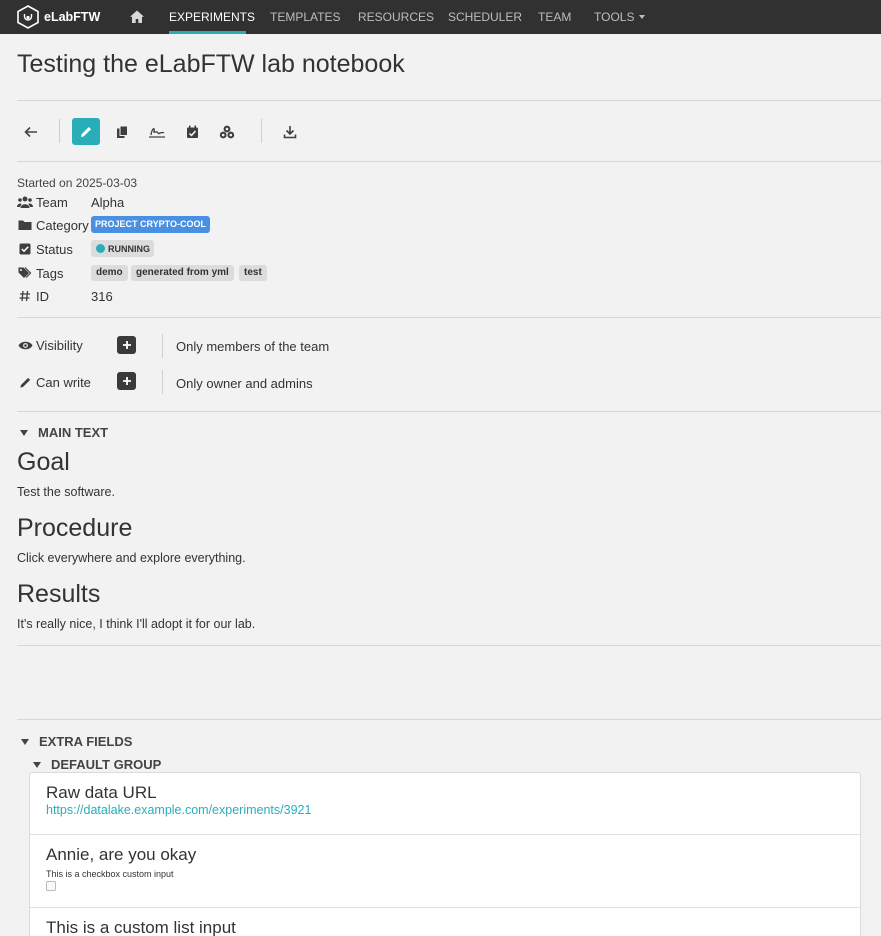 The height and width of the screenshot is (936, 881). I want to click on download-icon, so click(290, 131).